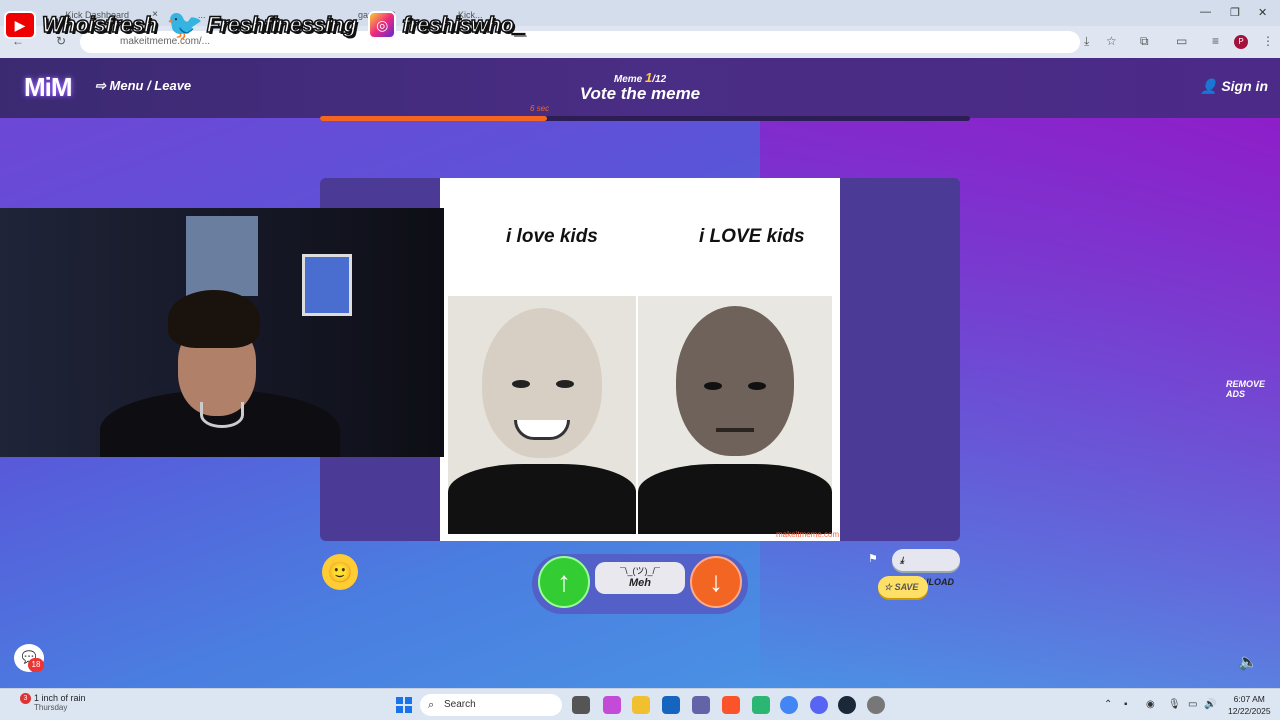 The height and width of the screenshot is (720, 1280). What do you see at coordinates (60, 698) in the screenshot?
I see `weather-title: 1 inch of rain` at bounding box center [60, 698].